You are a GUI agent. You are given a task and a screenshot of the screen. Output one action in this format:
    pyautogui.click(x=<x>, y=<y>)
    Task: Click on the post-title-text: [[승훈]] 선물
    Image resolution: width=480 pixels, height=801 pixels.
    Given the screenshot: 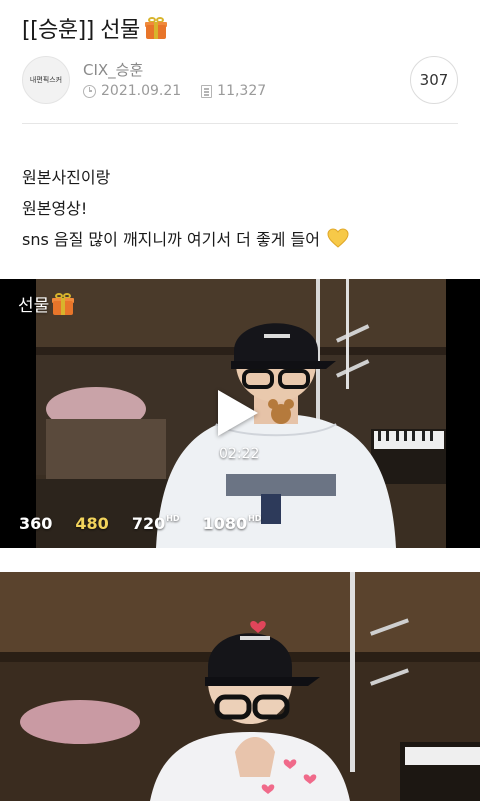 What is the action you would take?
    pyautogui.click(x=81, y=30)
    